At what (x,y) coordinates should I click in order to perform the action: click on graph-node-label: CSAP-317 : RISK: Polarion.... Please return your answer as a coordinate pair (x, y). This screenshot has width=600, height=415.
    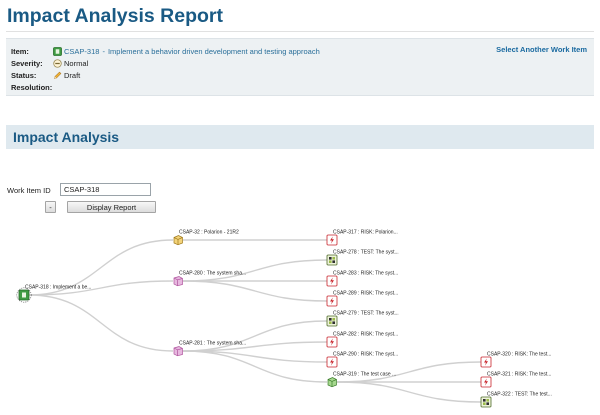
    Looking at the image, I should click on (365, 233).